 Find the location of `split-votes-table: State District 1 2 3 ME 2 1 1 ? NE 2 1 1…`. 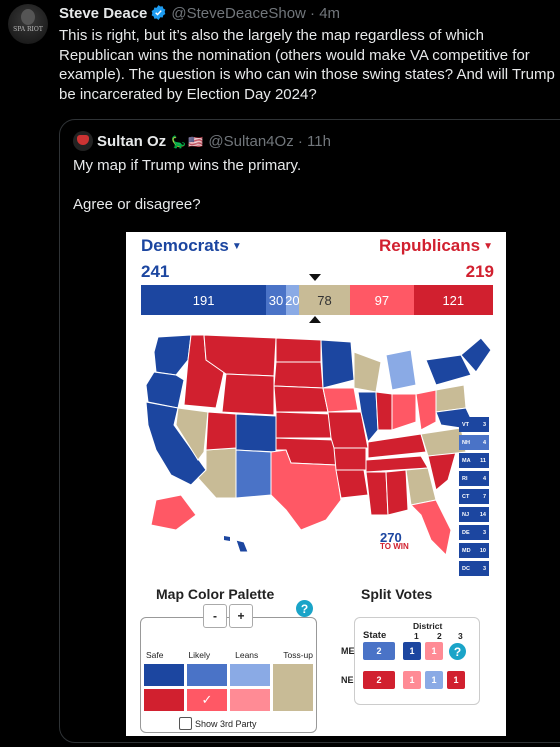

split-votes-table: State District 1 2 3 ME 2 1 1 ? NE 2 1 1… is located at coordinates (410, 661).